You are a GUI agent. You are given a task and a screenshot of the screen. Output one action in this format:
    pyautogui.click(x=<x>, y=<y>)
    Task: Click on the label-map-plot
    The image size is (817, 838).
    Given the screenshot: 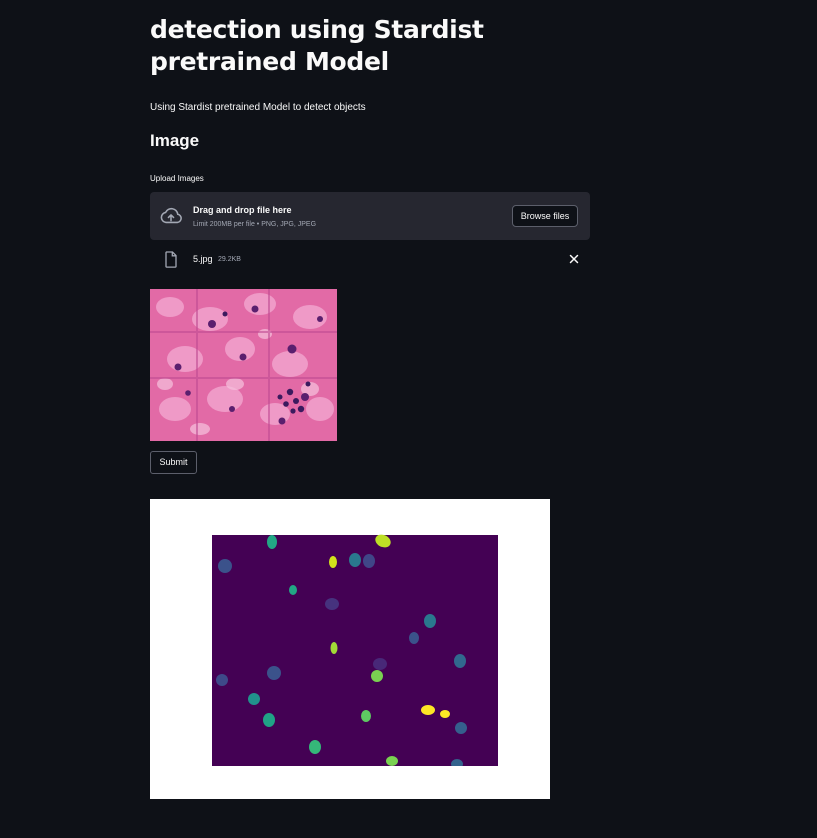 What is the action you would take?
    pyautogui.click(x=355, y=655)
    